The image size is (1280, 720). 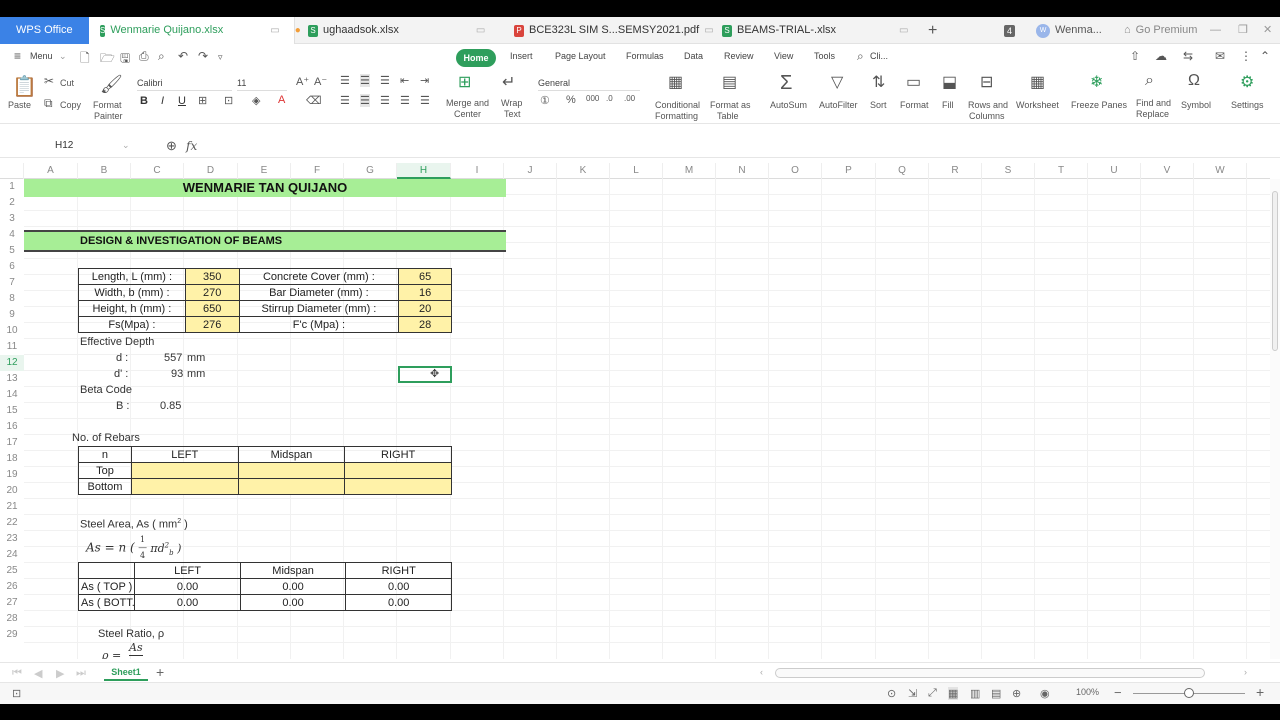 What do you see at coordinates (396, 30) in the screenshot?
I see `tab-ughaadsok: S ughaadsok.xlsx ▭` at bounding box center [396, 30].